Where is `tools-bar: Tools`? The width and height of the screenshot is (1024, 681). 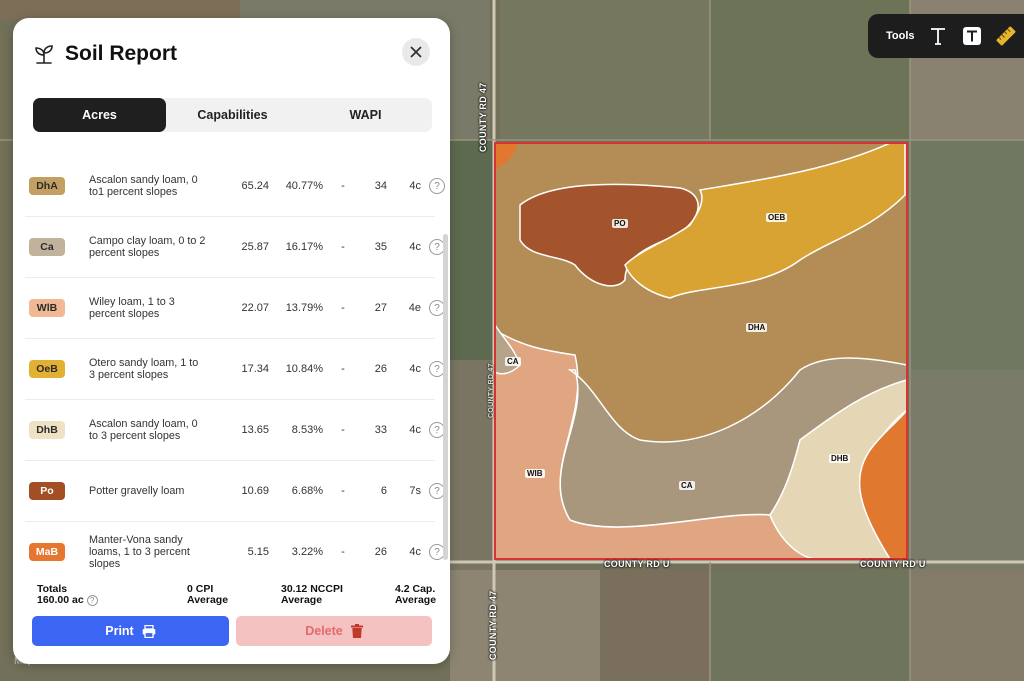
tools-bar: Tools is located at coordinates (946, 36).